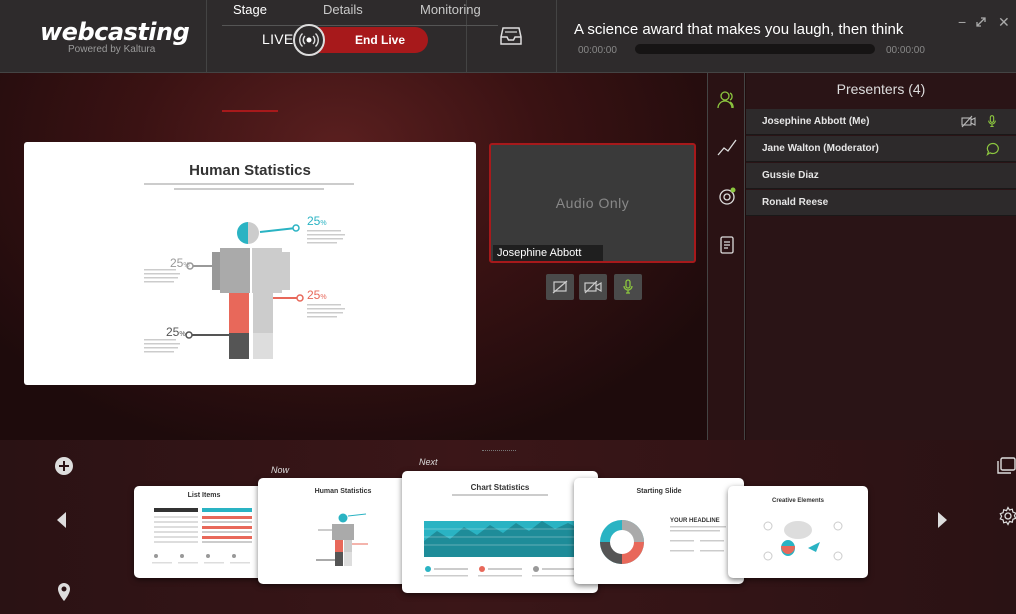 The image size is (1016, 614). I want to click on logo-title: webcasting, so click(115, 32).